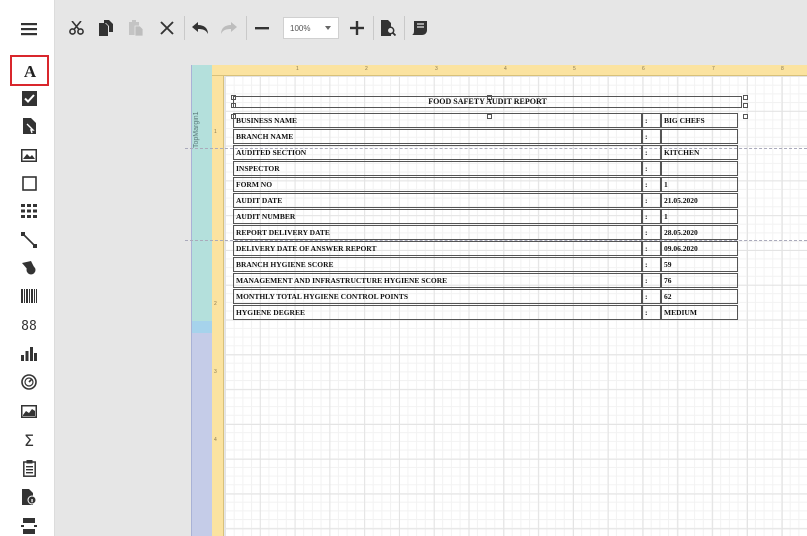 The image size is (807, 536). Describe the element at coordinates (29, 468) in the screenshot. I see `page-info-icon` at that location.